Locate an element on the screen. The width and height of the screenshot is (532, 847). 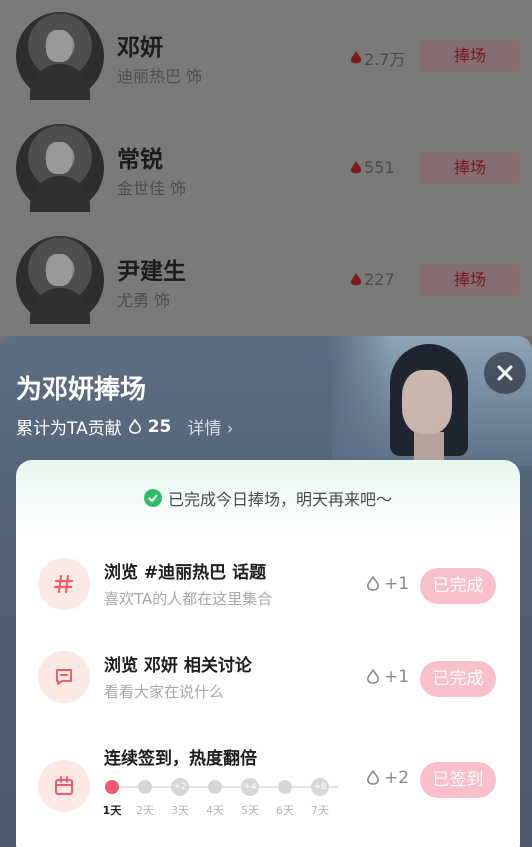
hash-icon is located at coordinates (64, 584).